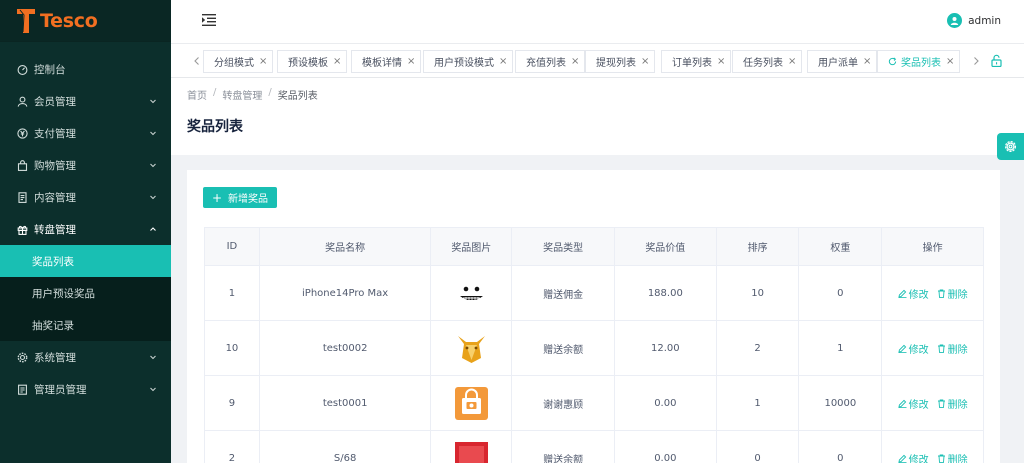 Image resolution: width=1024 pixels, height=463 pixels. What do you see at coordinates (996, 60) in the screenshot?
I see `lock-icon` at bounding box center [996, 60].